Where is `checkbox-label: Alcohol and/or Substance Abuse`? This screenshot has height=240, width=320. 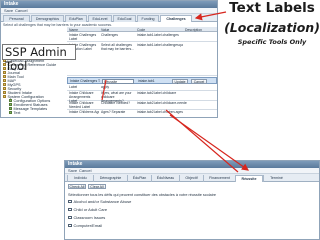 checkbox-label: Alcohol and/or Substance Abuse is located at coordinates (102, 201).